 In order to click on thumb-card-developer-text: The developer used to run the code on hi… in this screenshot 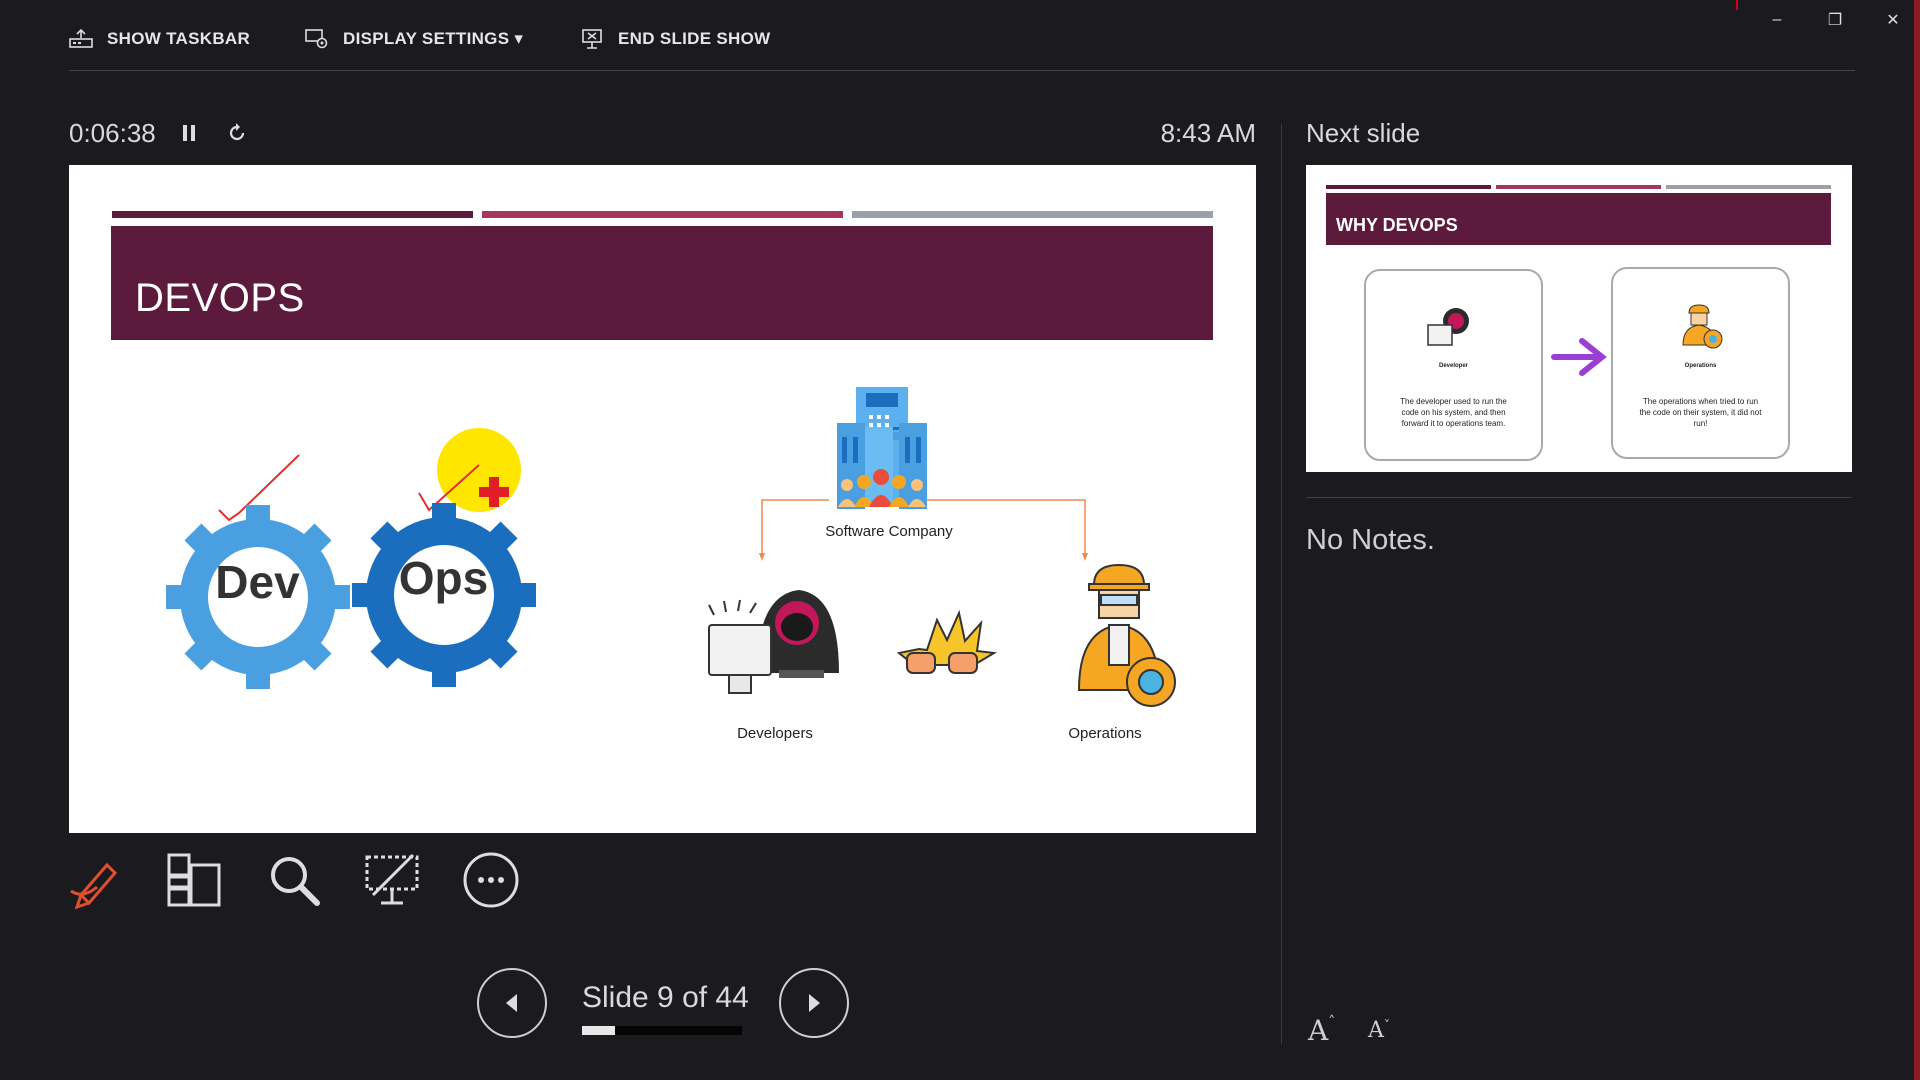, I will do `click(1453, 412)`.